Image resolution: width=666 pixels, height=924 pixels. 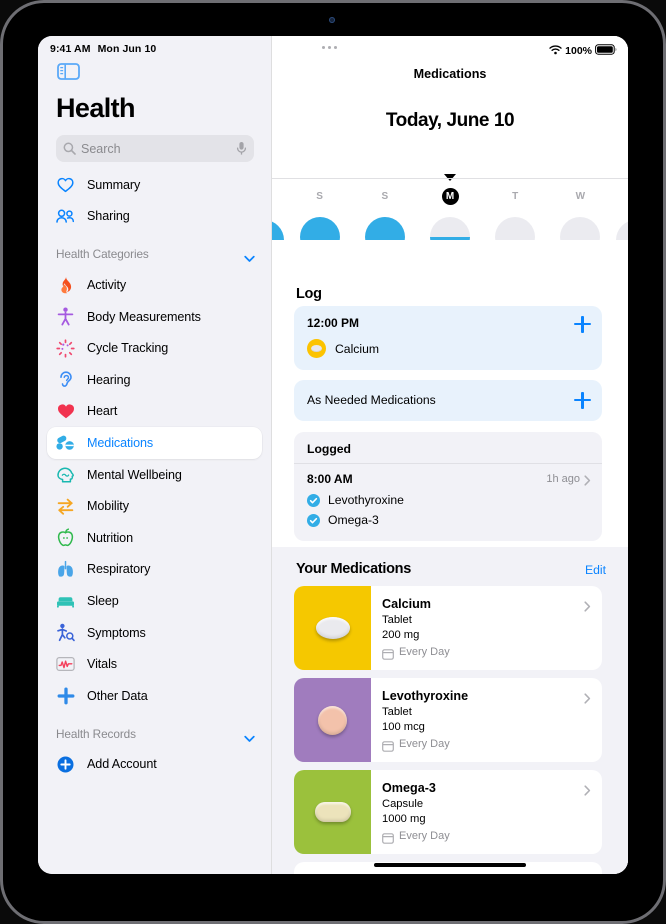 What do you see at coordinates (515, 196) in the screenshot?
I see `day-letter: T` at bounding box center [515, 196].